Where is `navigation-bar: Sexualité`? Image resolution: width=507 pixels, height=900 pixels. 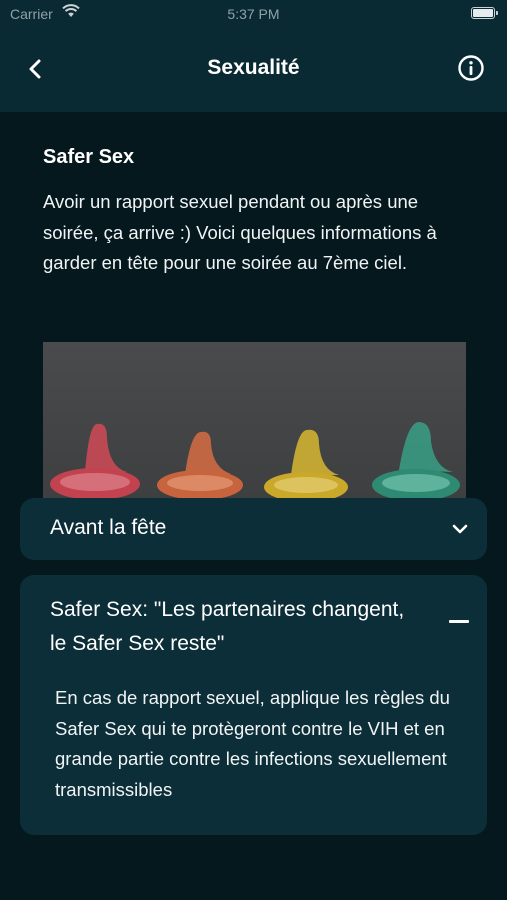 navigation-bar: Sexualité is located at coordinates (253, 70).